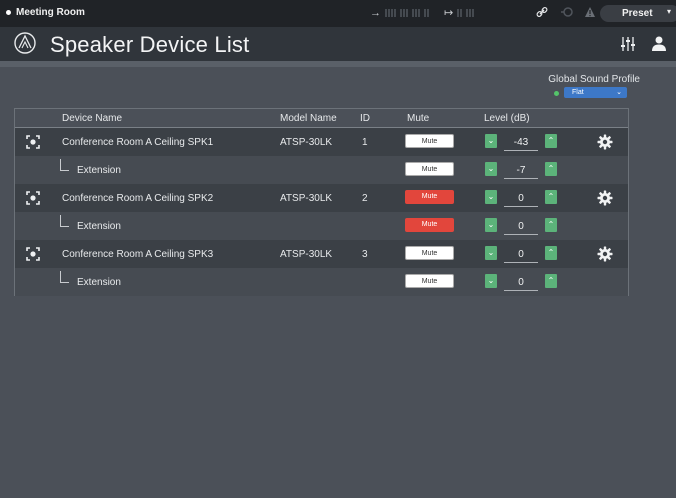  Describe the element at coordinates (659, 43) in the screenshot. I see `user-icon` at that location.